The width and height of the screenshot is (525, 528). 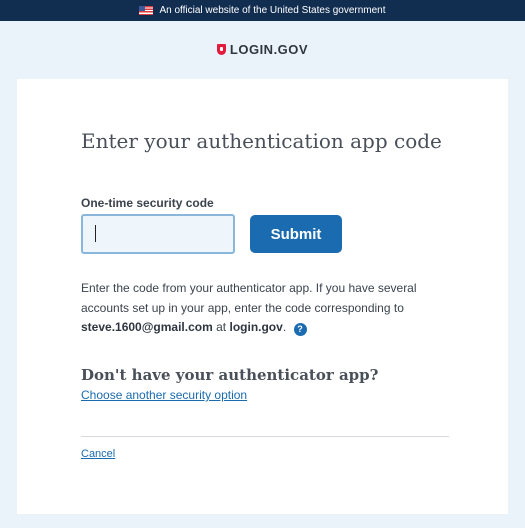 I want to click on domain-name: login.gov, so click(x=256, y=327).